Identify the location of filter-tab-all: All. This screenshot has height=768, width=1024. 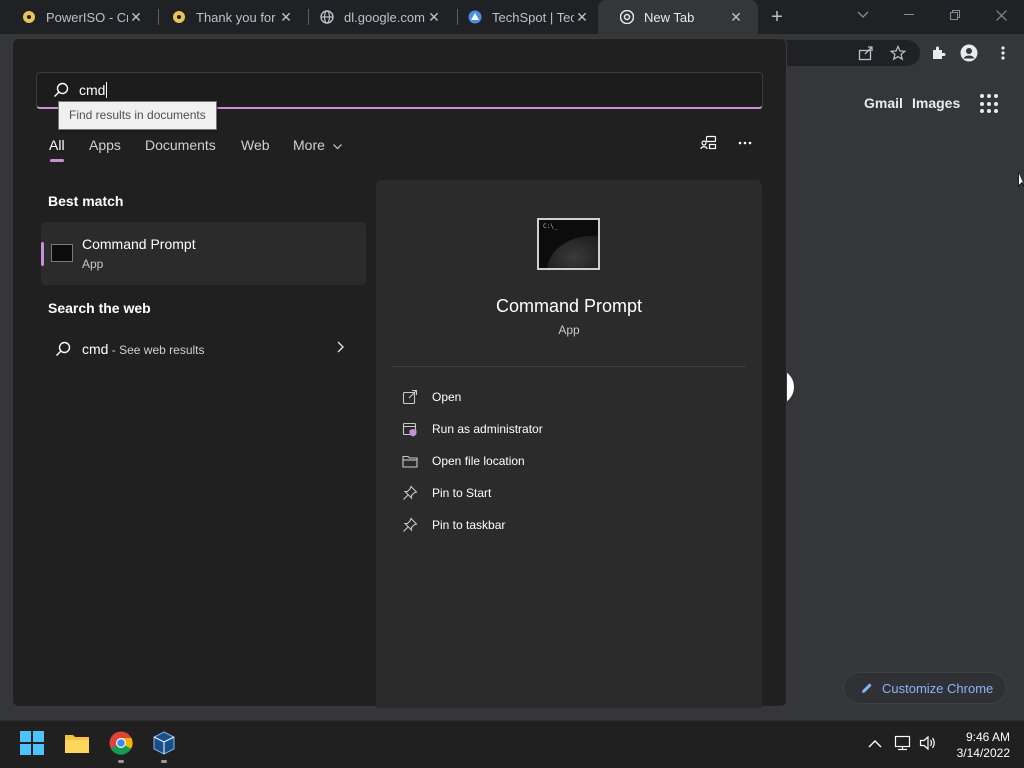
(57, 145).